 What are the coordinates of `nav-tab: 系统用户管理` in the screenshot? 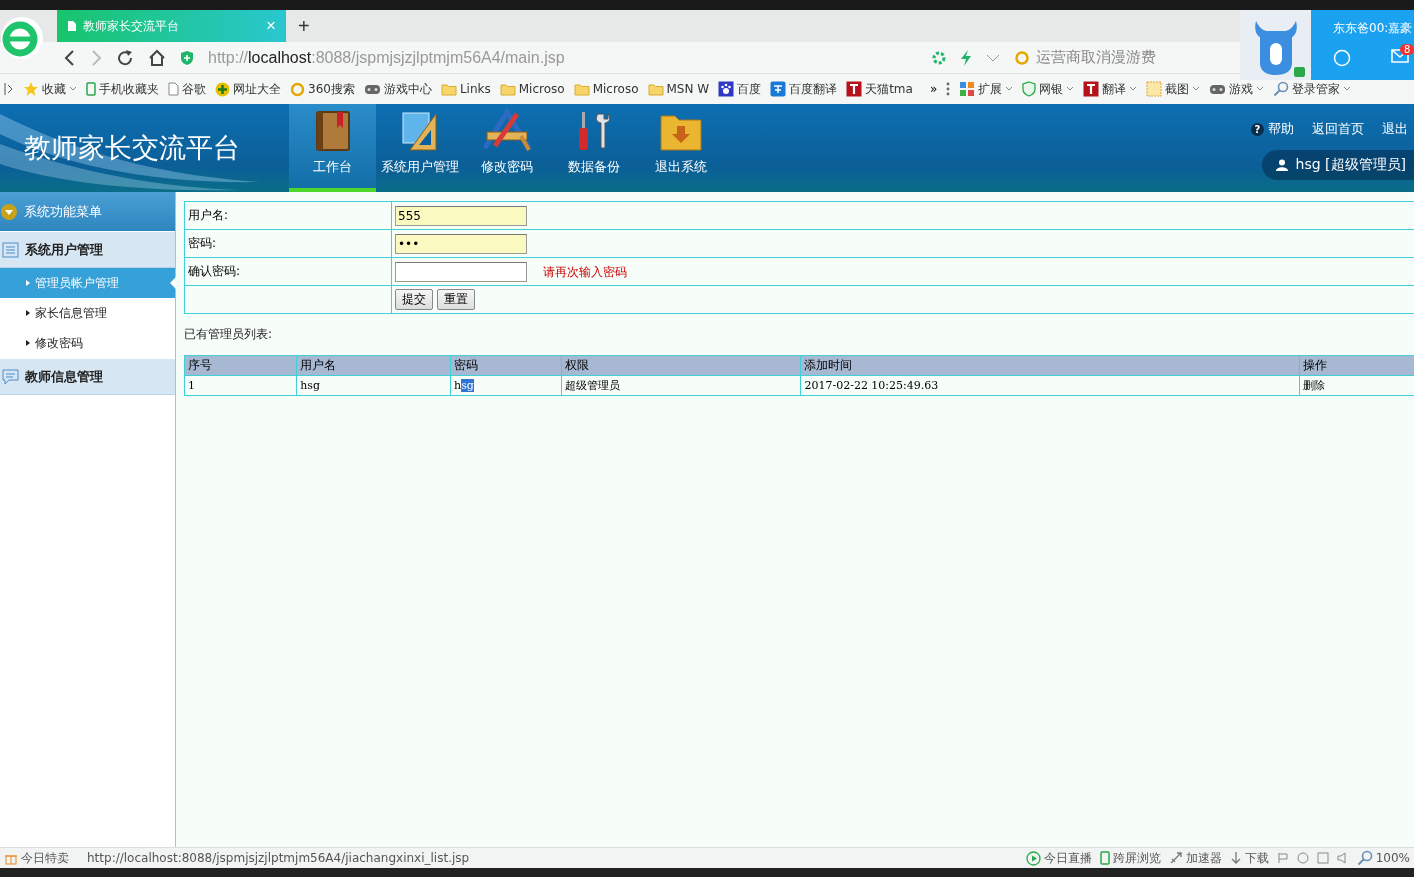 It's located at (419, 148).